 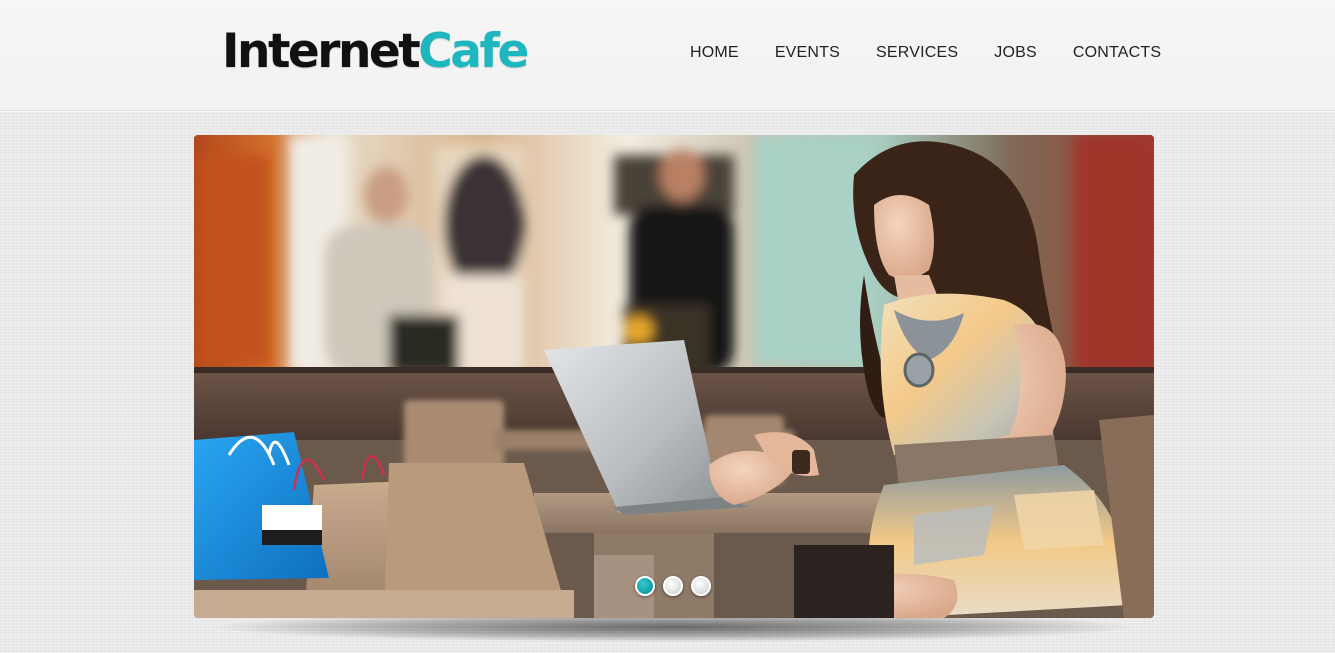 I want to click on slider-pagination, so click(x=677, y=586).